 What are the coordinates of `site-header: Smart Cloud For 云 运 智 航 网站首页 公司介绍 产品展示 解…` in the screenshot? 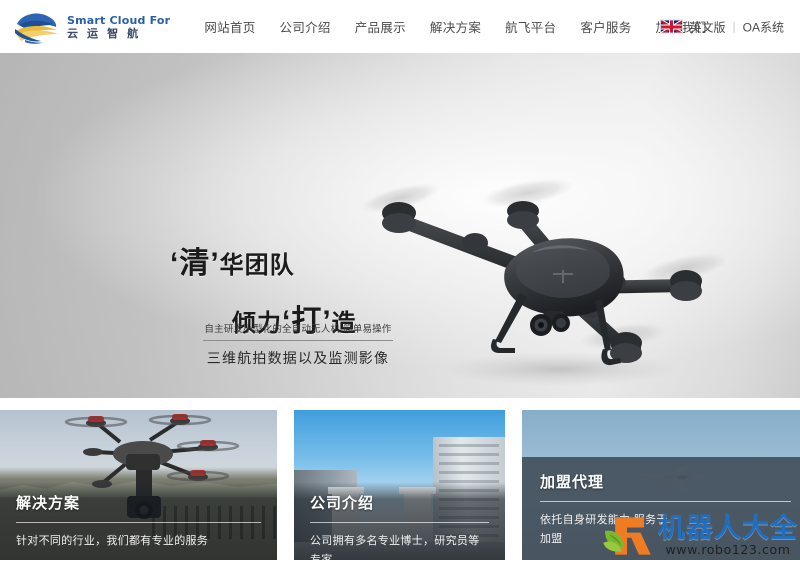 It's located at (400, 26).